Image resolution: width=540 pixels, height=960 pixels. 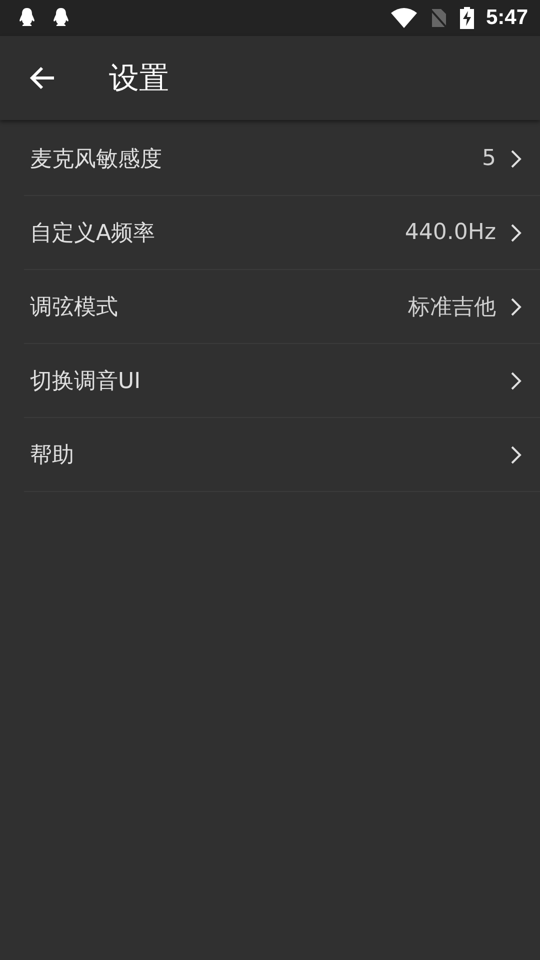 I want to click on setting-value: 440.0Hz, so click(x=450, y=232).